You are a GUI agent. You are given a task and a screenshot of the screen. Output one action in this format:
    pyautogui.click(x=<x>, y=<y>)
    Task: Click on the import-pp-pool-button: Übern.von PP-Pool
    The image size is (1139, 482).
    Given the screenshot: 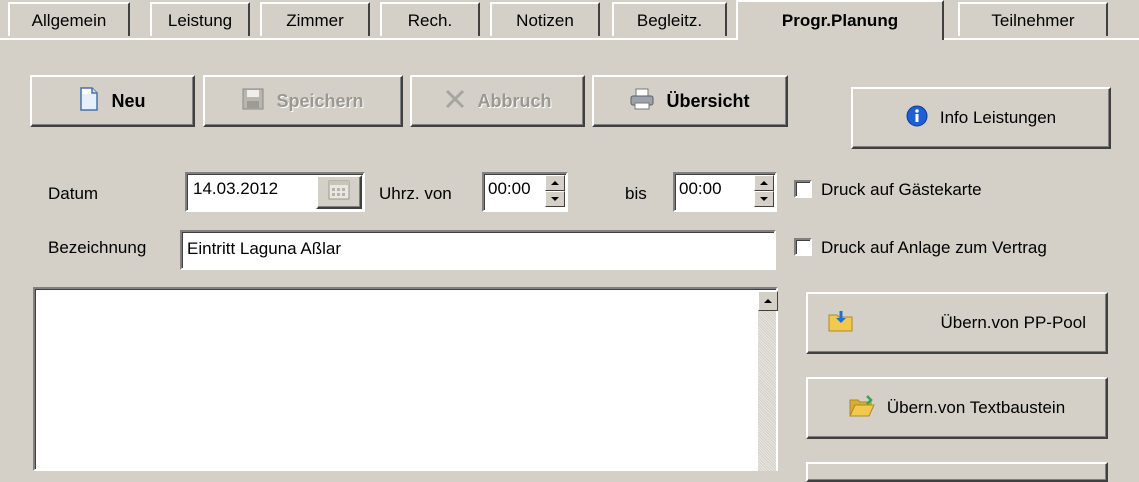 What is the action you would take?
    pyautogui.click(x=957, y=323)
    